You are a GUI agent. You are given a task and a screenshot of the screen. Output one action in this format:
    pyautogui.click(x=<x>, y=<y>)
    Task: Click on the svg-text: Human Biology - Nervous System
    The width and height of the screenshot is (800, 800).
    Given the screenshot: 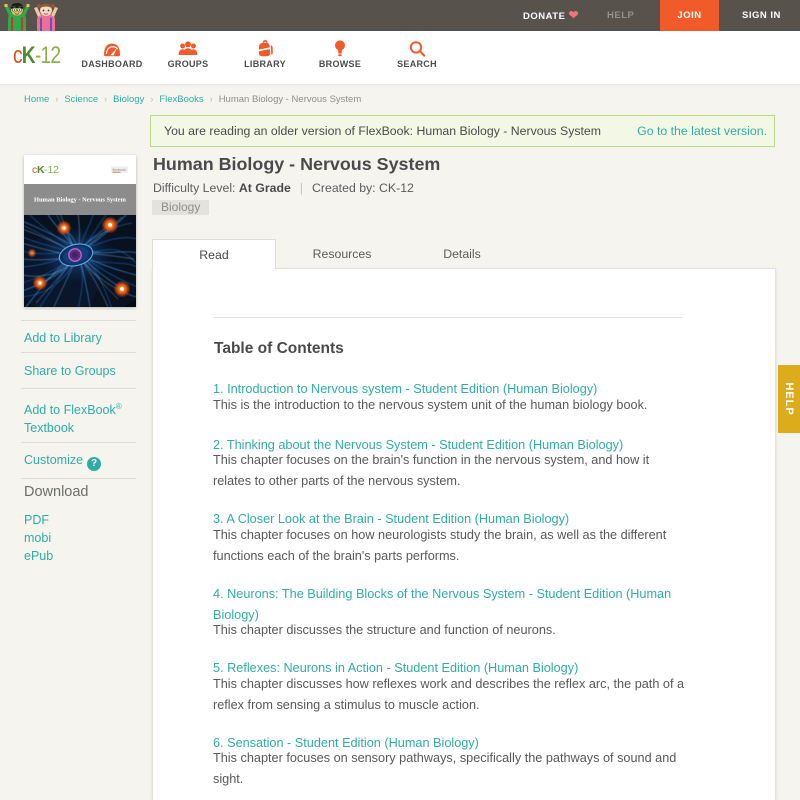 What is the action you would take?
    pyautogui.click(x=80, y=200)
    